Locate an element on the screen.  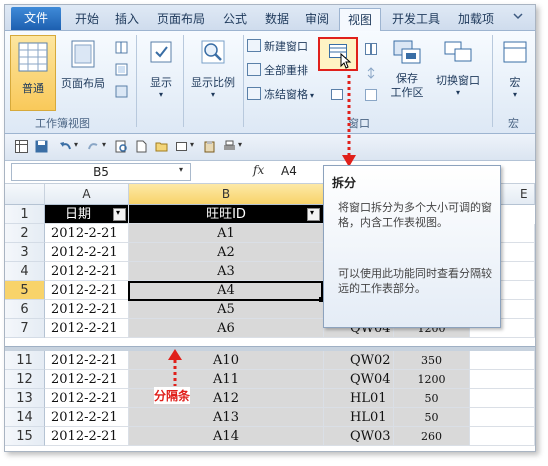
id-cell: A3 is located at coordinates (226, 271).